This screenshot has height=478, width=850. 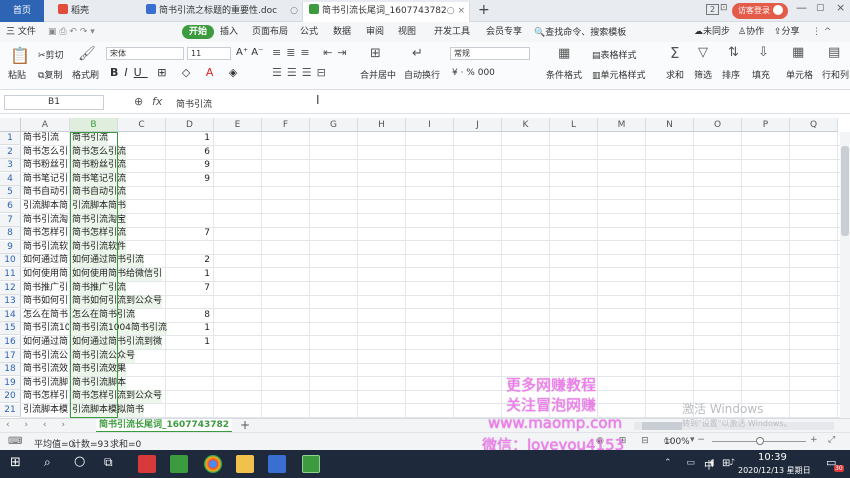 I want to click on cell-a: 简书如何引, so click(x=46, y=301).